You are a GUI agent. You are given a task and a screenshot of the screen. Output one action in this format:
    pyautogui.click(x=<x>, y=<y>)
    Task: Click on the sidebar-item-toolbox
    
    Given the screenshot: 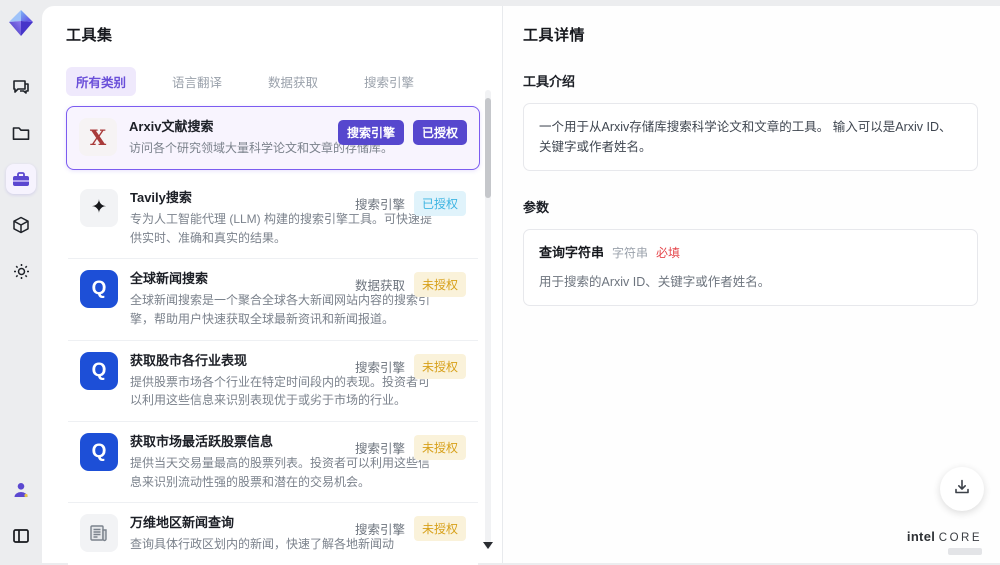 What is the action you would take?
    pyautogui.click(x=21, y=179)
    